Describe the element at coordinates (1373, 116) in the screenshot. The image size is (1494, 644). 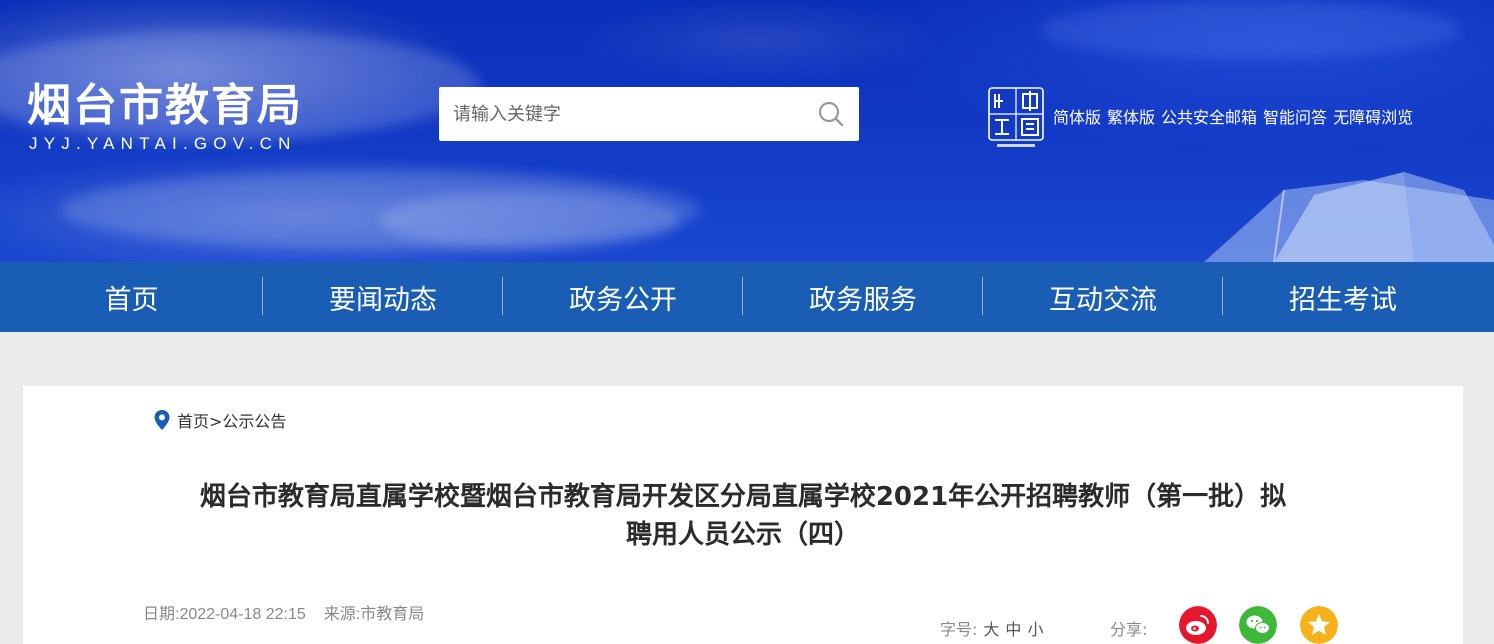
I see `link-accessibility: 无障碍浏览` at that location.